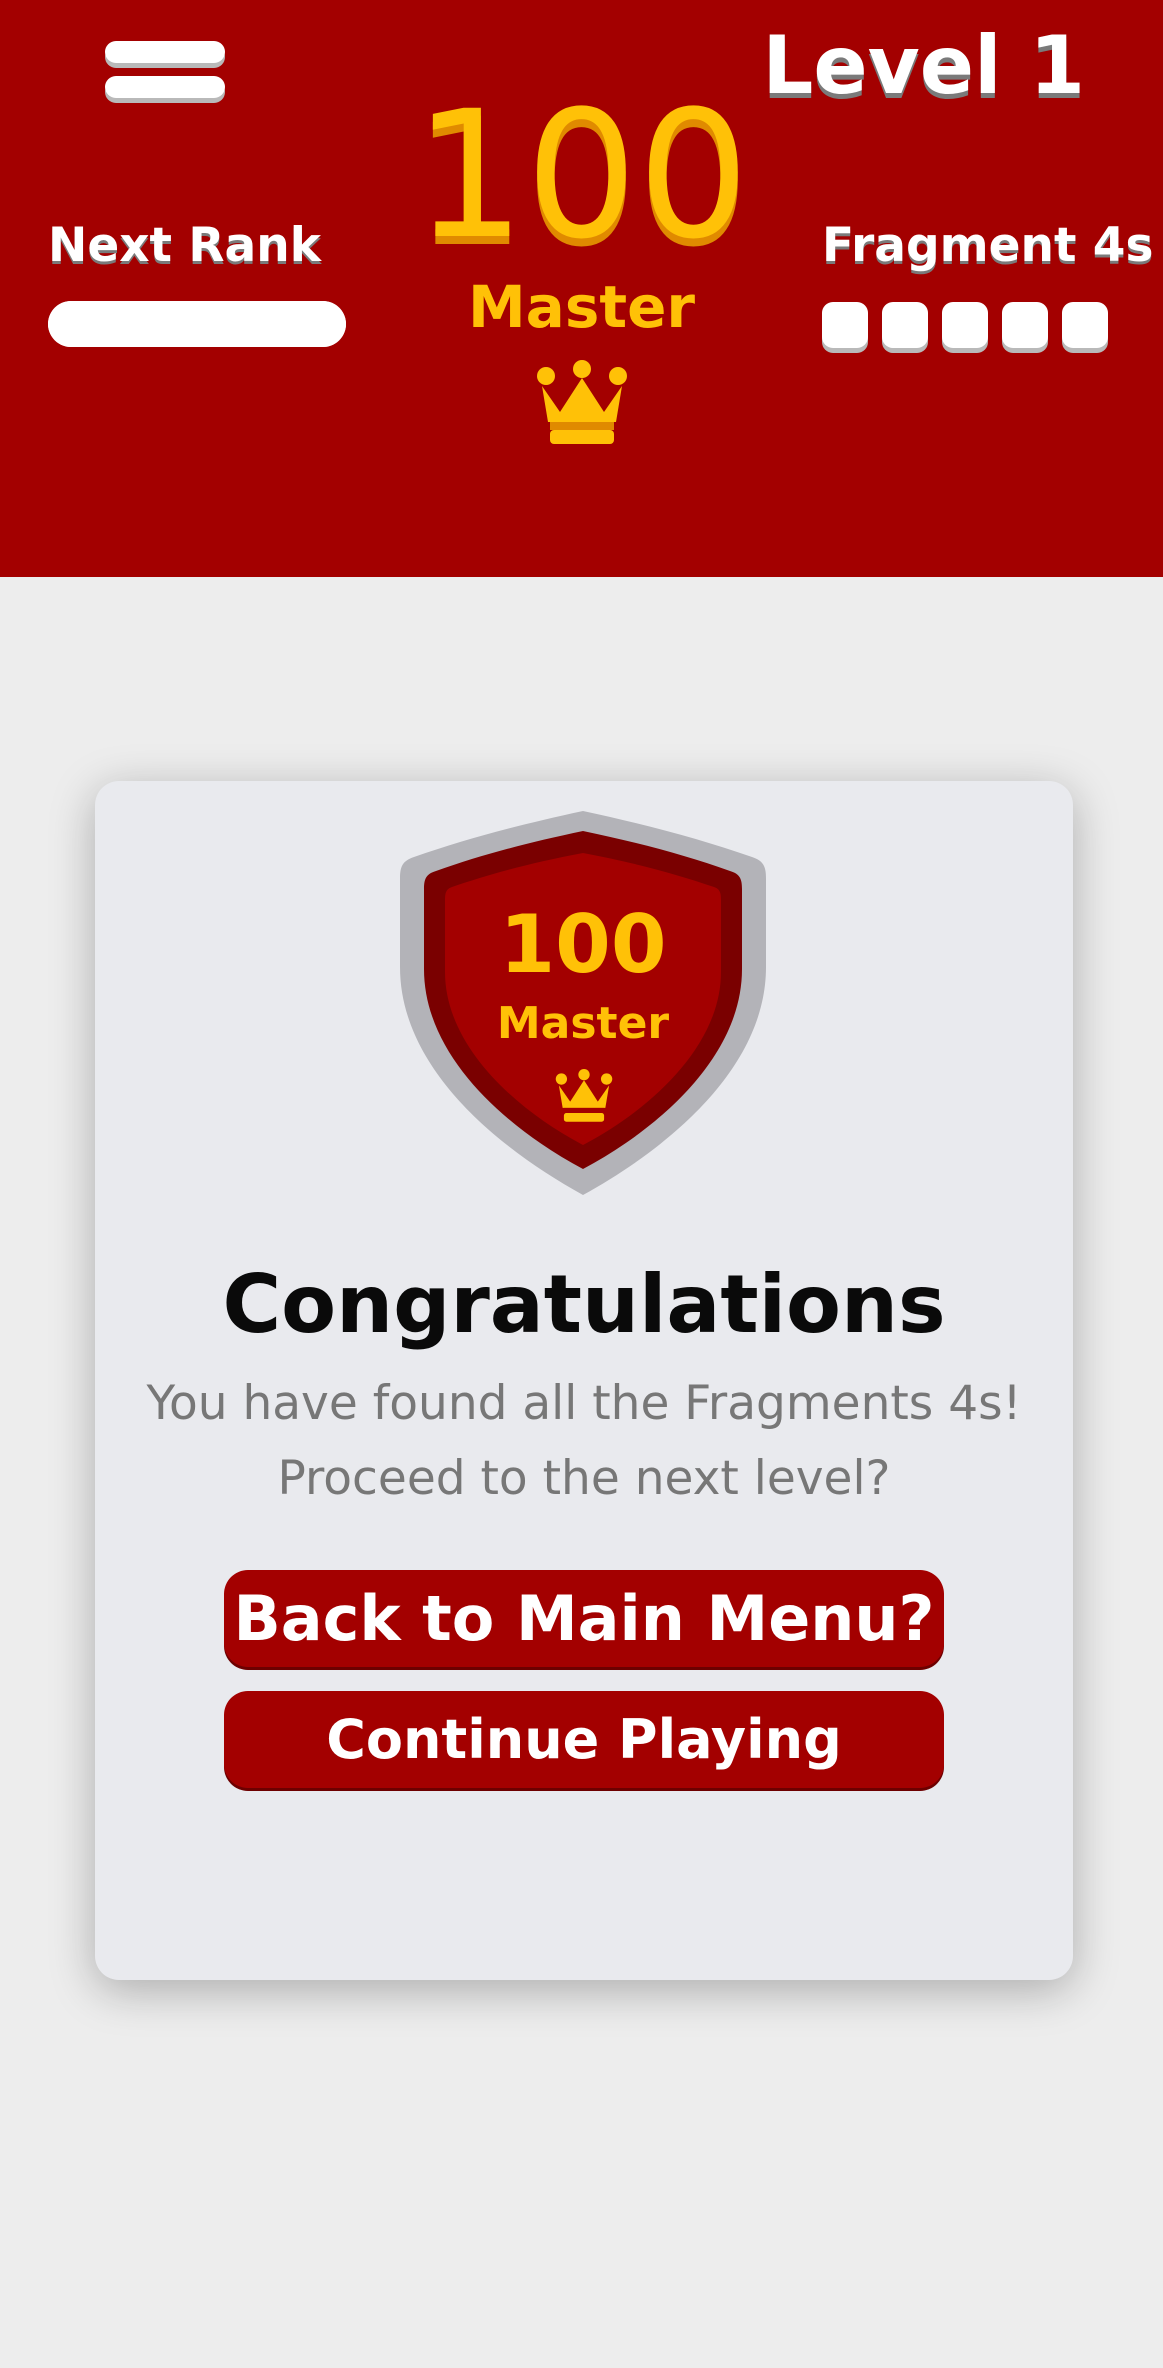 The image size is (1163, 2368). I want to click on fragment-slots, so click(967, 325).